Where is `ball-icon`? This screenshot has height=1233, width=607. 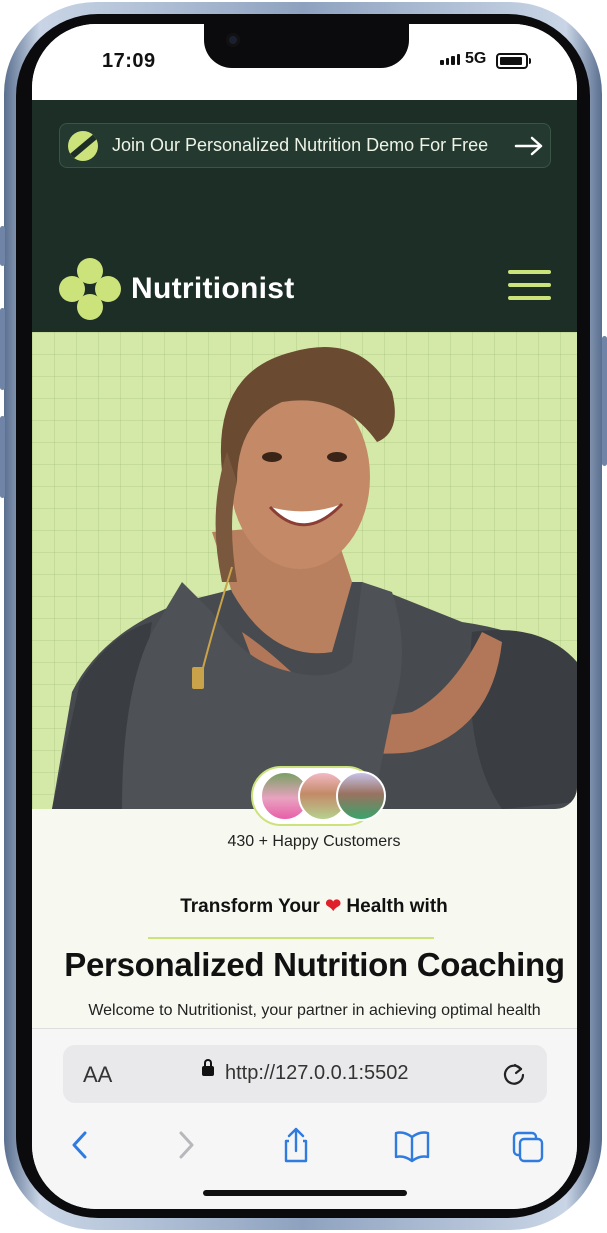
ball-icon is located at coordinates (83, 145).